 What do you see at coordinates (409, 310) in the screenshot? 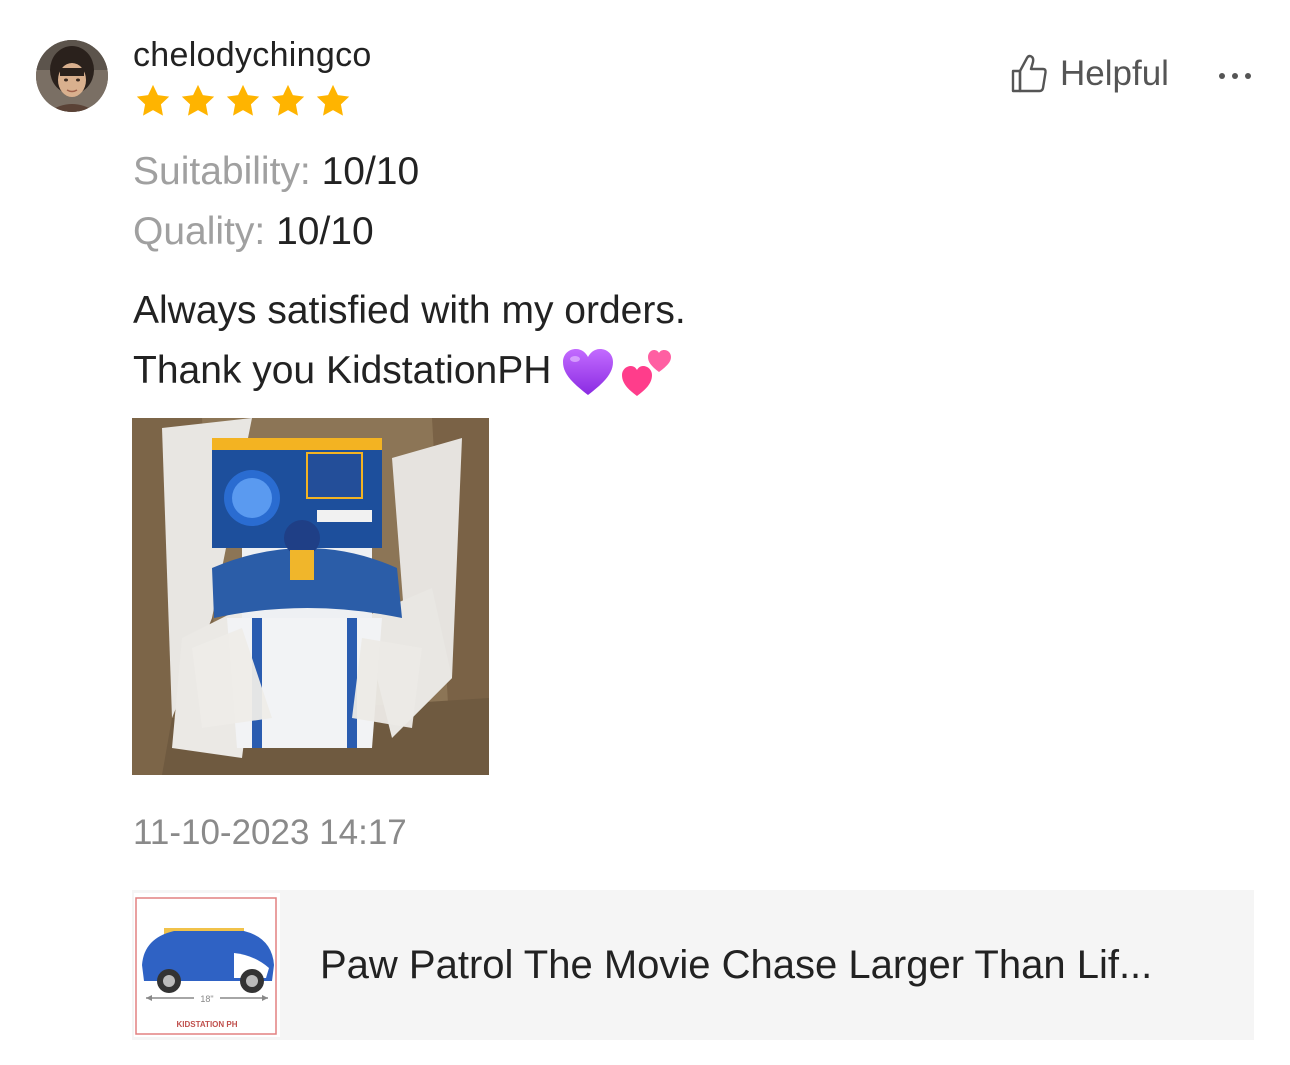
I see `comment-line: Always satisfied with my orders.` at bounding box center [409, 310].